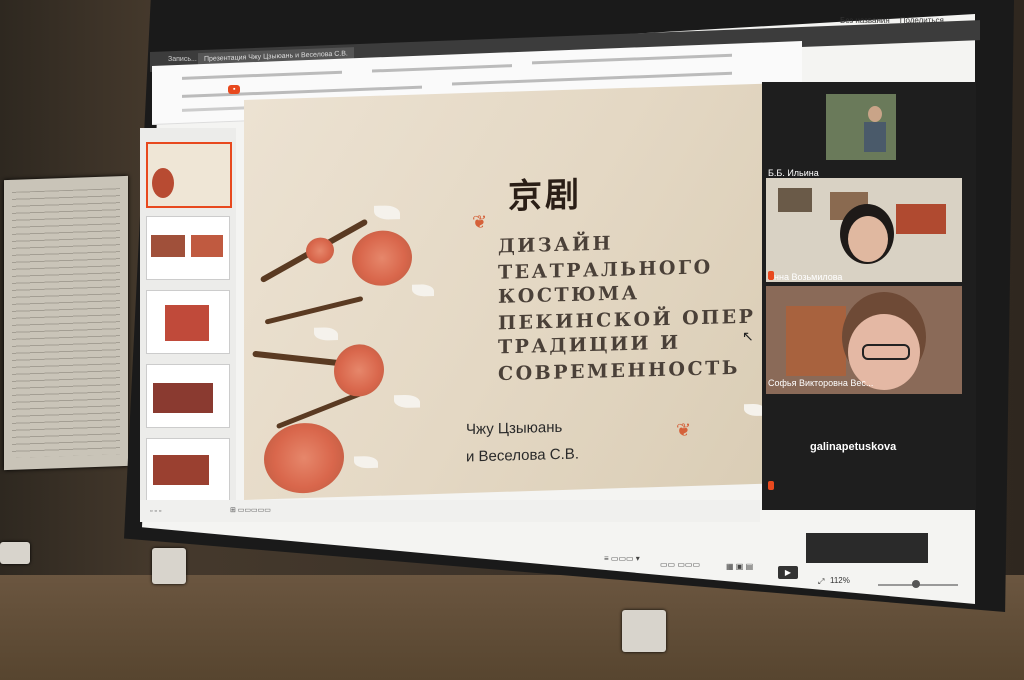 The image size is (1024, 680). Describe the element at coordinates (922, 20) in the screenshot. I see `share-button: Поделиться` at that location.